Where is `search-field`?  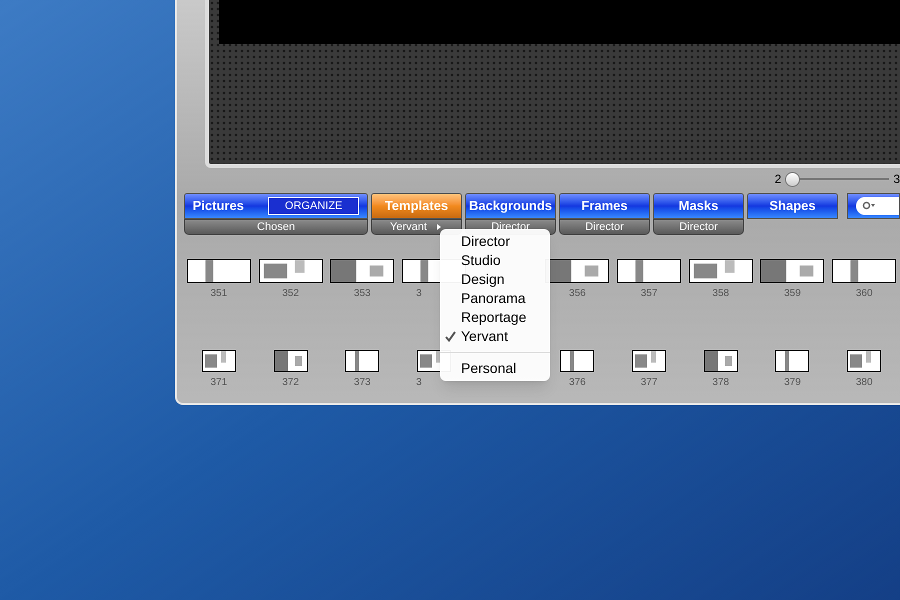
search-field is located at coordinates (873, 206).